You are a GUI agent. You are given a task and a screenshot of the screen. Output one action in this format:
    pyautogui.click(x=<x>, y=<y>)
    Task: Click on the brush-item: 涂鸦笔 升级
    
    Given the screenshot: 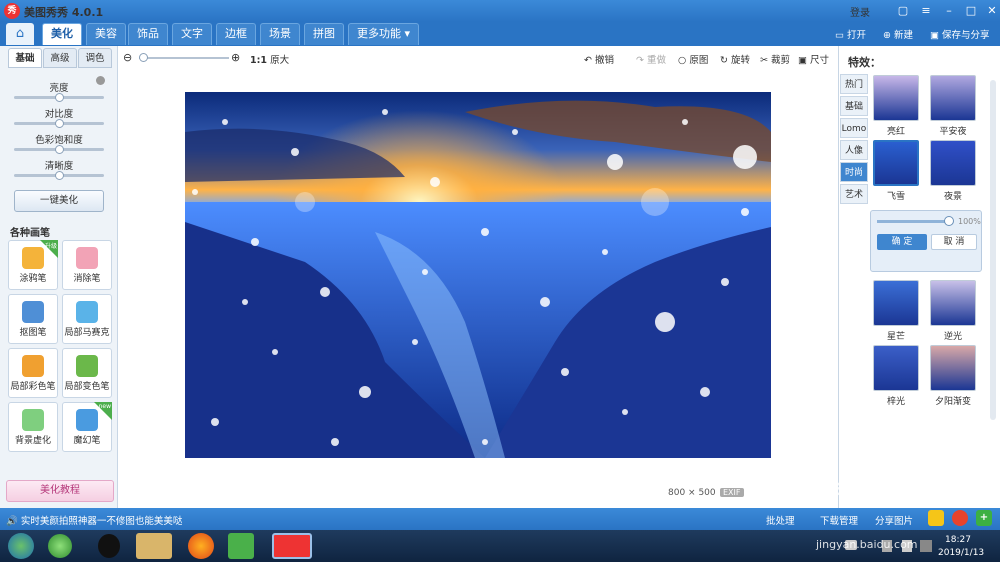 What is the action you would take?
    pyautogui.click(x=33, y=265)
    